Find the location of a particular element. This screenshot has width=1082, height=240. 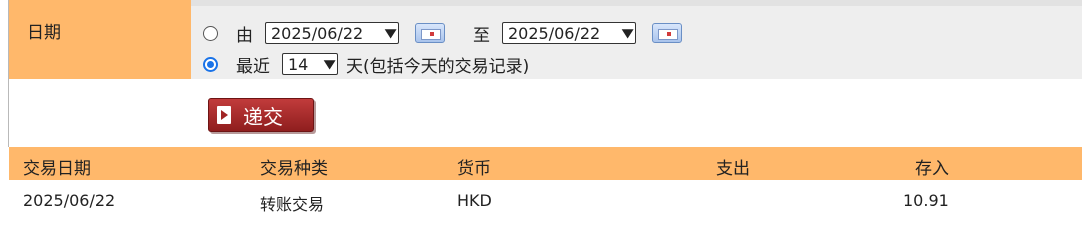

date-range-line: 由 2025/06/22 ▼ 至 2025/06/22 ▼ is located at coordinates (442, 33).